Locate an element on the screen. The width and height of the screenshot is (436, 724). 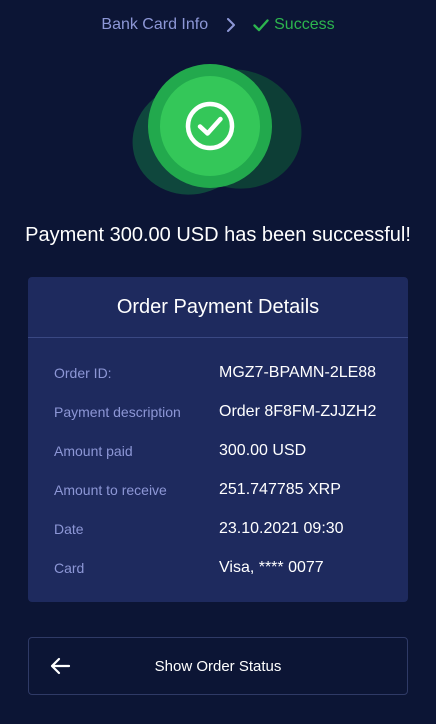
card-title: Order Payment Details is located at coordinates (218, 307).